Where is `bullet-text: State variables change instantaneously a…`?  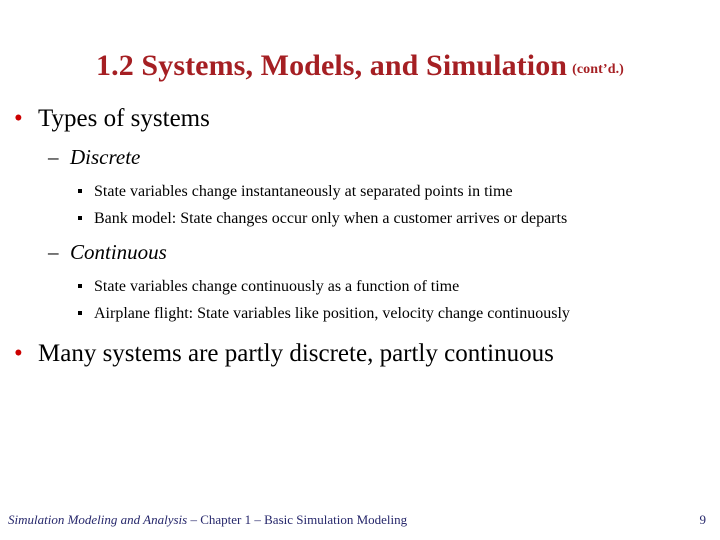 bullet-text: State variables change instantaneously a… is located at coordinates (303, 191).